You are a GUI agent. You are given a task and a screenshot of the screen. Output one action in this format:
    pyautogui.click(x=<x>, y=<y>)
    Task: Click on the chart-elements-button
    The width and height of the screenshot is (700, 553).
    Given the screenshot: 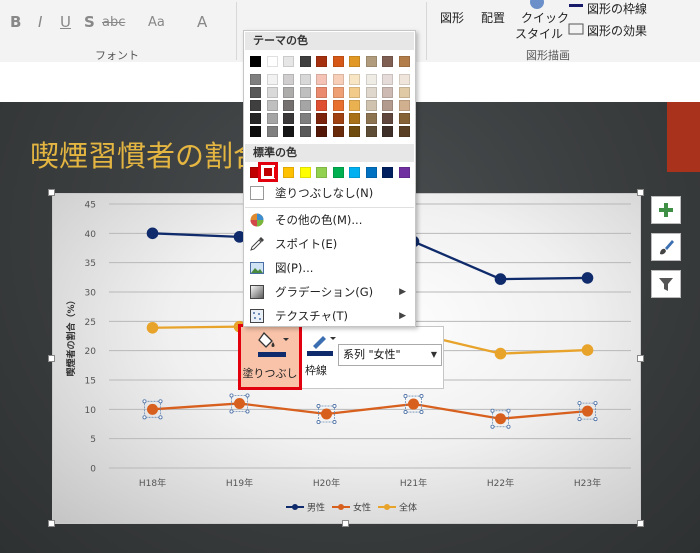 What is the action you would take?
    pyautogui.click(x=666, y=210)
    